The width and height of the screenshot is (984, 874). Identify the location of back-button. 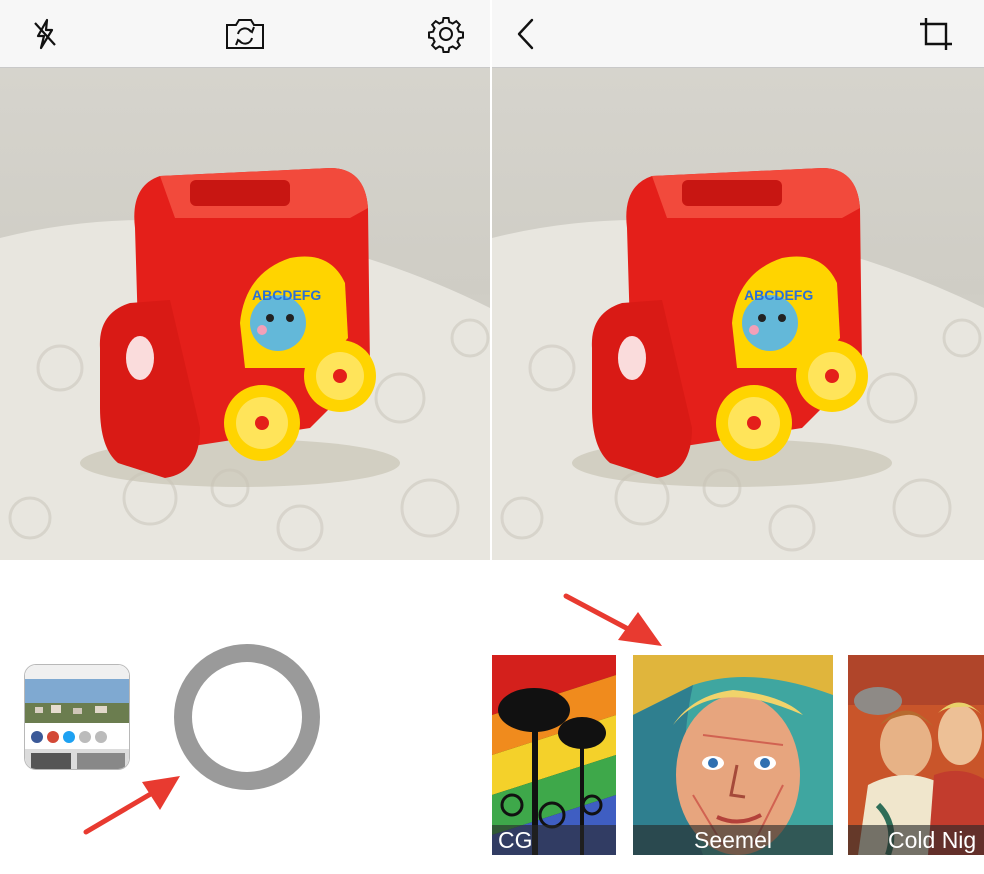
(526, 34).